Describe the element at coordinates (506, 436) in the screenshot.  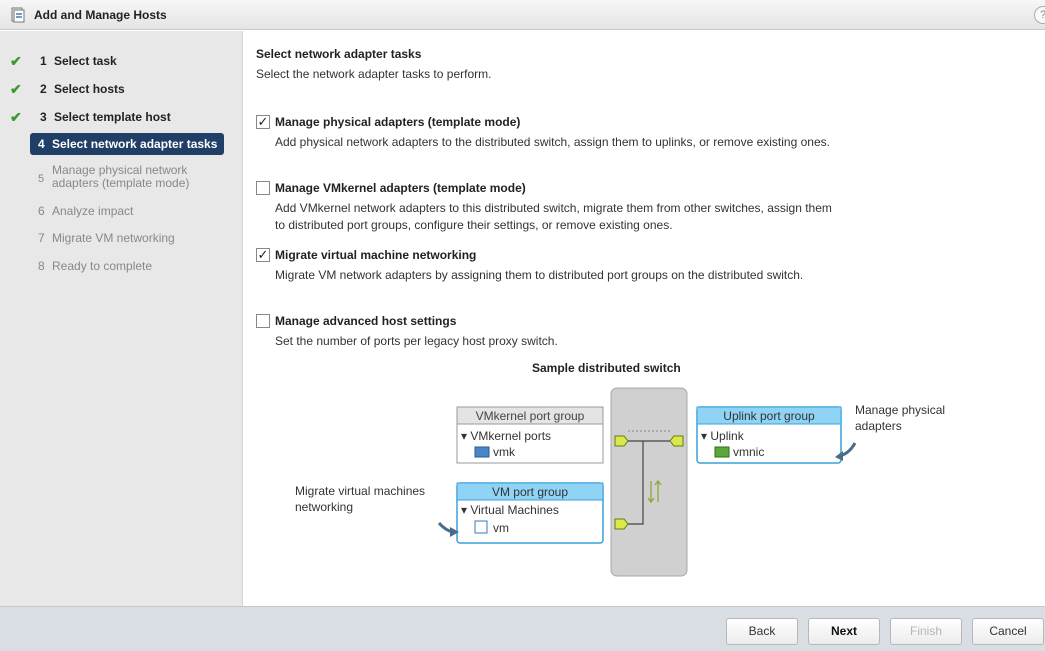
I see `vmkernel-ports-label: ▾ VMkernel ports` at that location.